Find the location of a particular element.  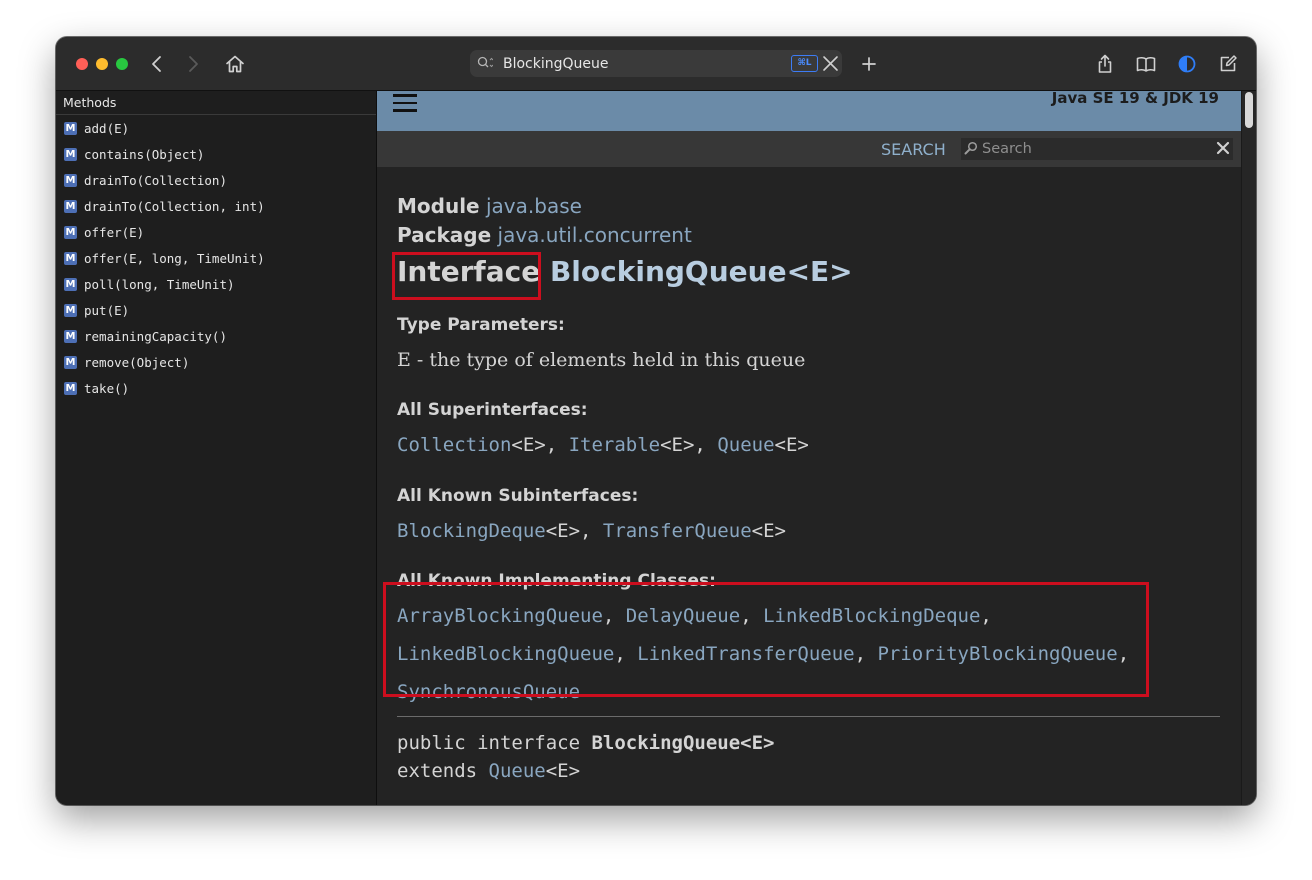

section-divider is located at coordinates (808, 716).